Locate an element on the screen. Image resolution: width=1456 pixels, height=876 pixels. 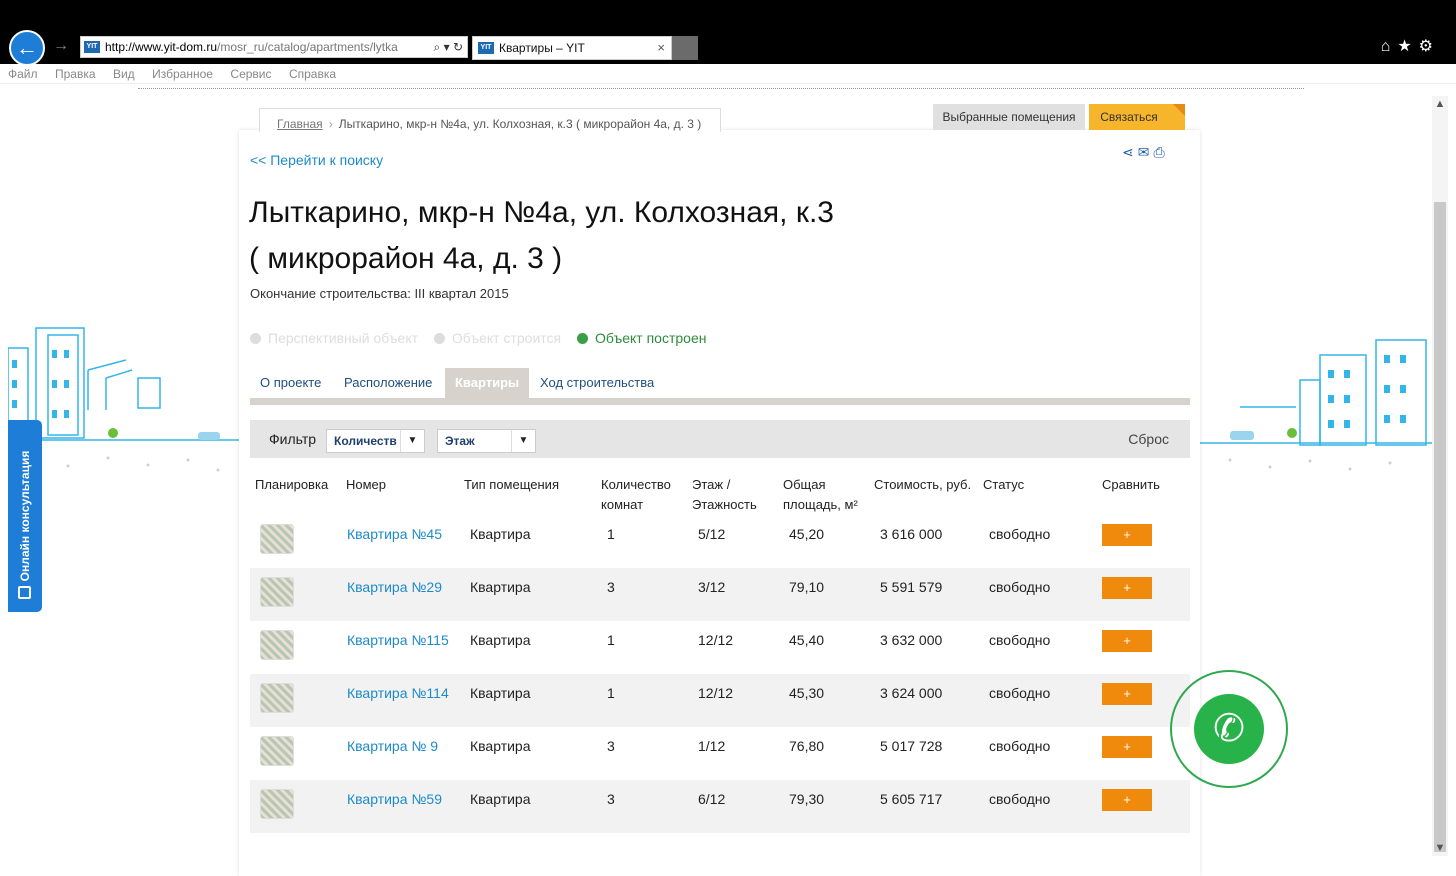
share-icon: ⋖ is located at coordinates (1130, 152).